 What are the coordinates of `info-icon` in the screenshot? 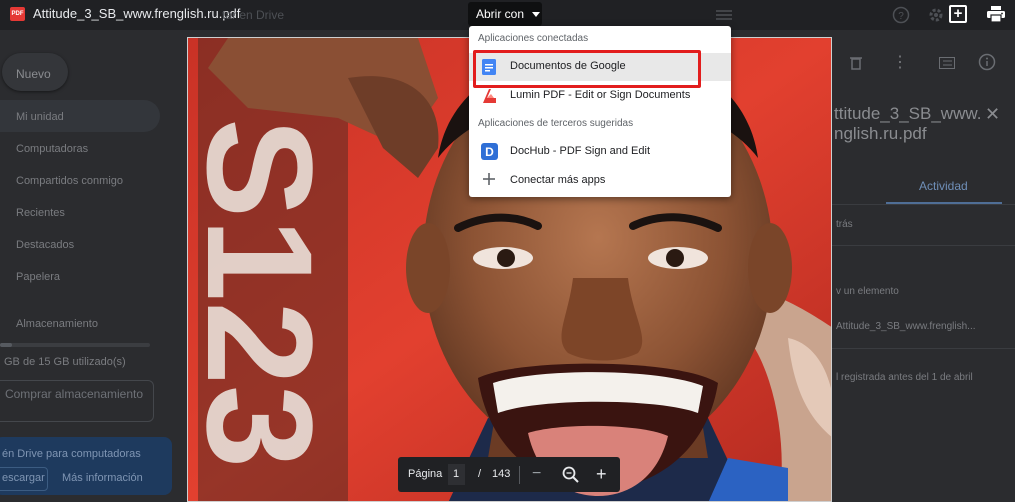 It's located at (987, 62).